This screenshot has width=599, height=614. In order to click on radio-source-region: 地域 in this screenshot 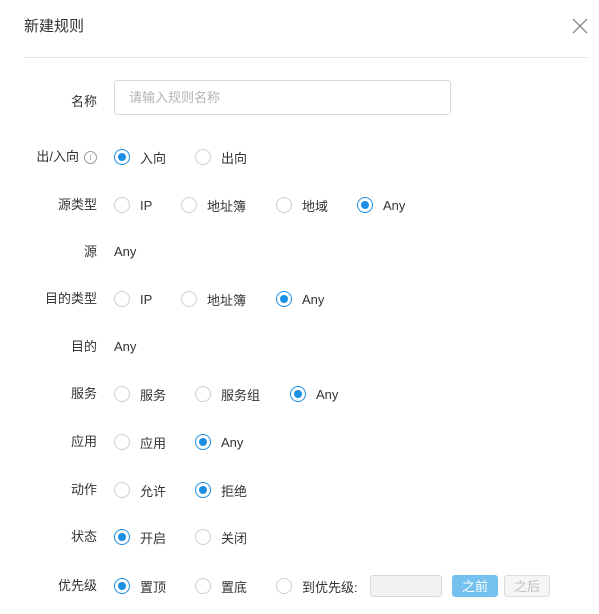, I will do `click(302, 205)`.